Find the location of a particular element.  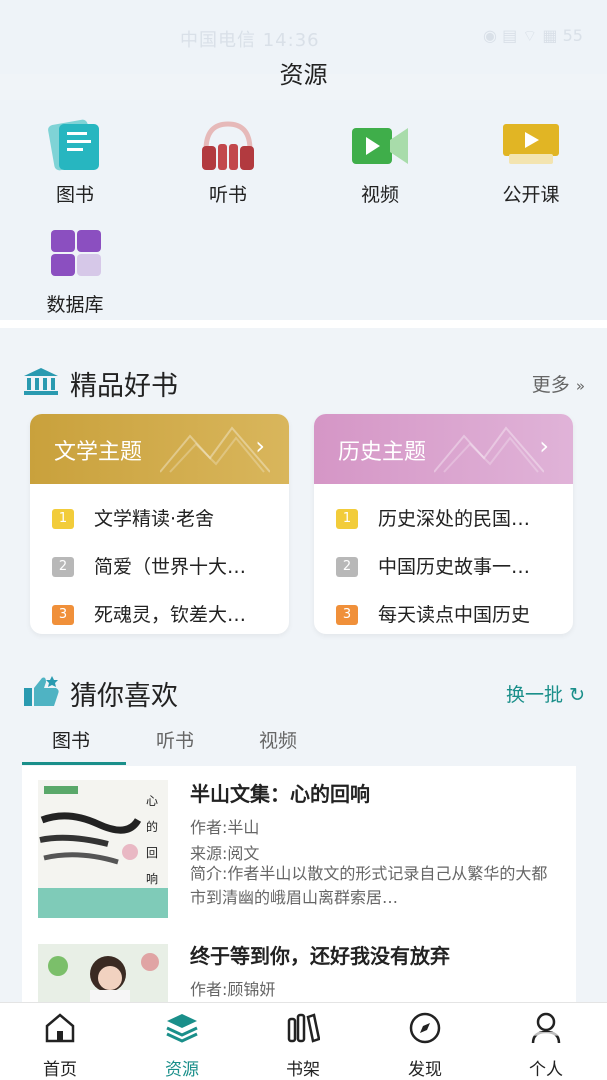

nav-resources: 资源 is located at coordinates (182, 1045).